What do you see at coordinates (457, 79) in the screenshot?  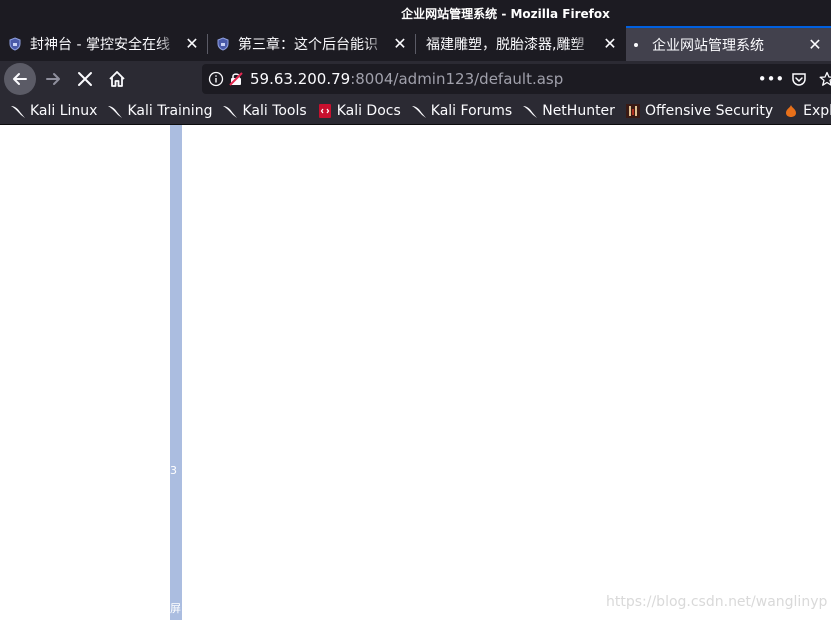 I see `url-path: :8004/admin123/default.asp` at bounding box center [457, 79].